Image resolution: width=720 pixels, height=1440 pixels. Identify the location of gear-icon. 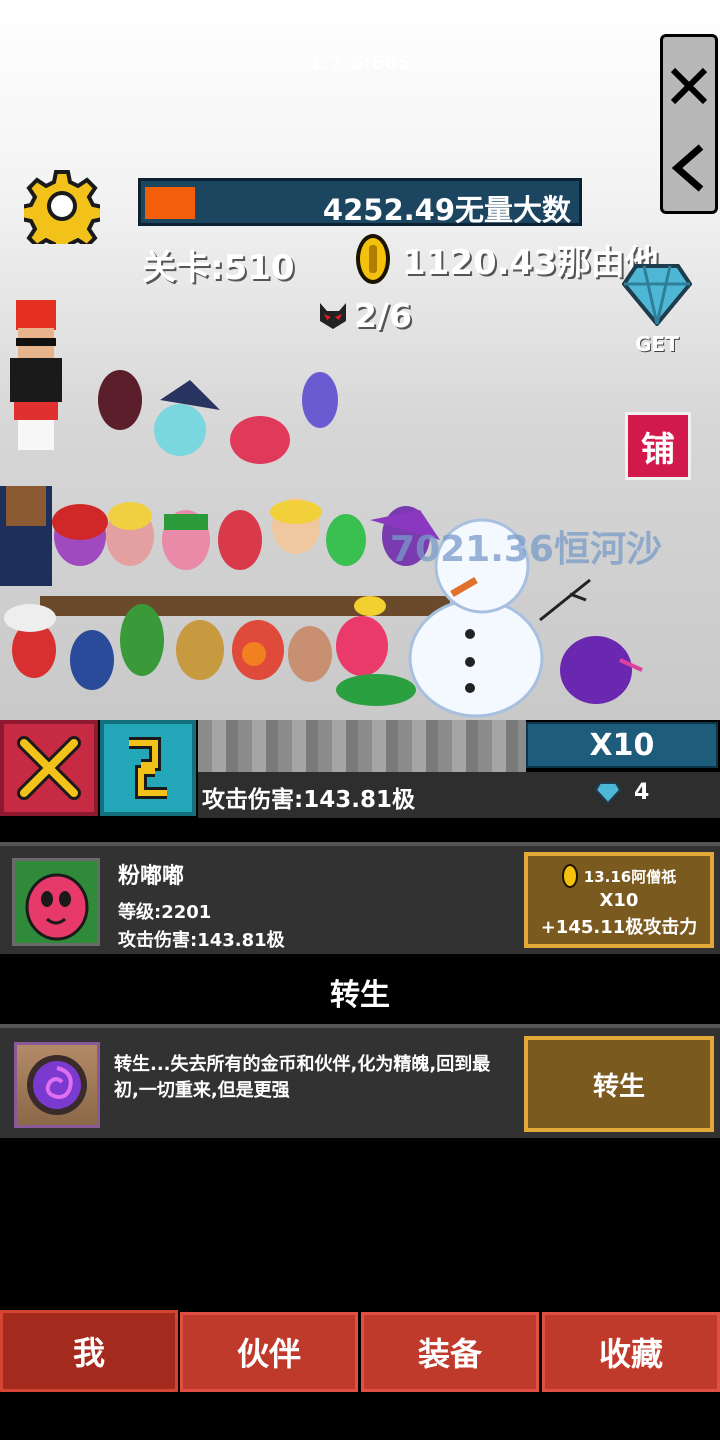
(62, 213).